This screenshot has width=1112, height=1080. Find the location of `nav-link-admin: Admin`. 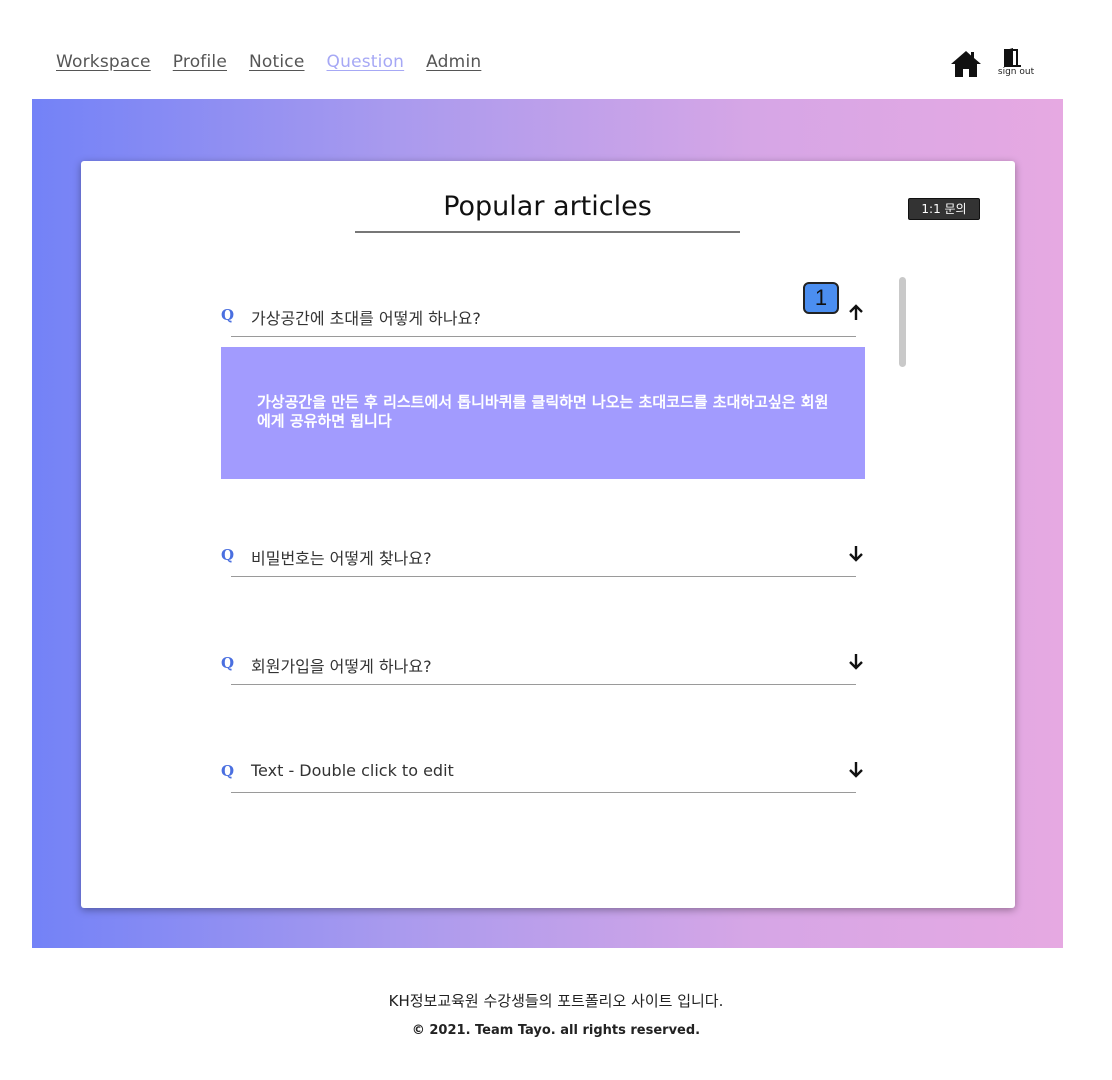

nav-link-admin: Admin is located at coordinates (453, 62).